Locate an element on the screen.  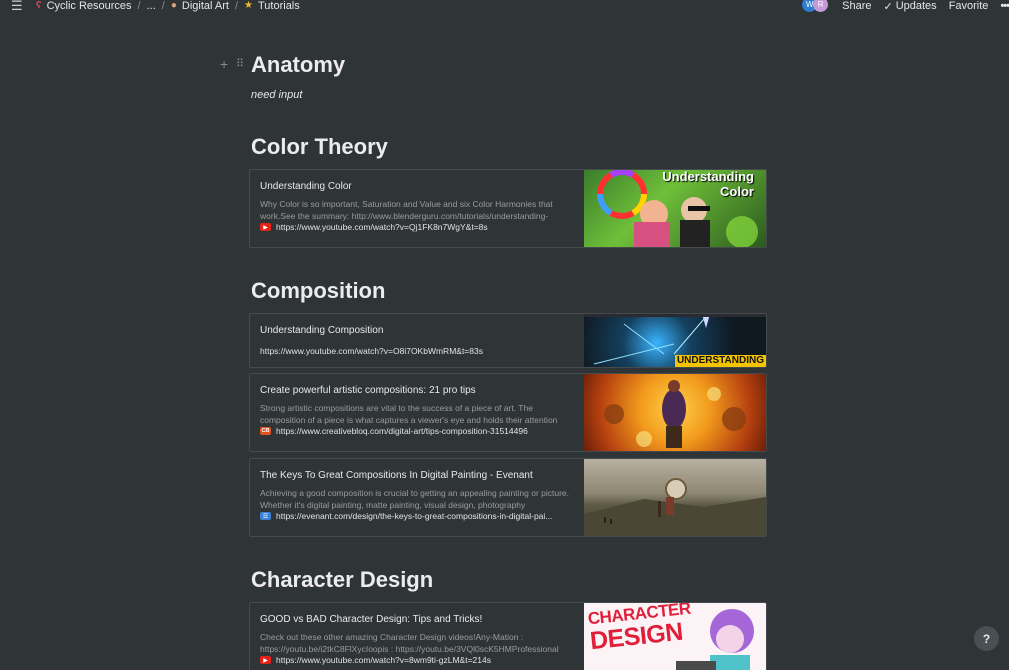
heading-anatomy: Anatomy is located at coordinates (298, 64).